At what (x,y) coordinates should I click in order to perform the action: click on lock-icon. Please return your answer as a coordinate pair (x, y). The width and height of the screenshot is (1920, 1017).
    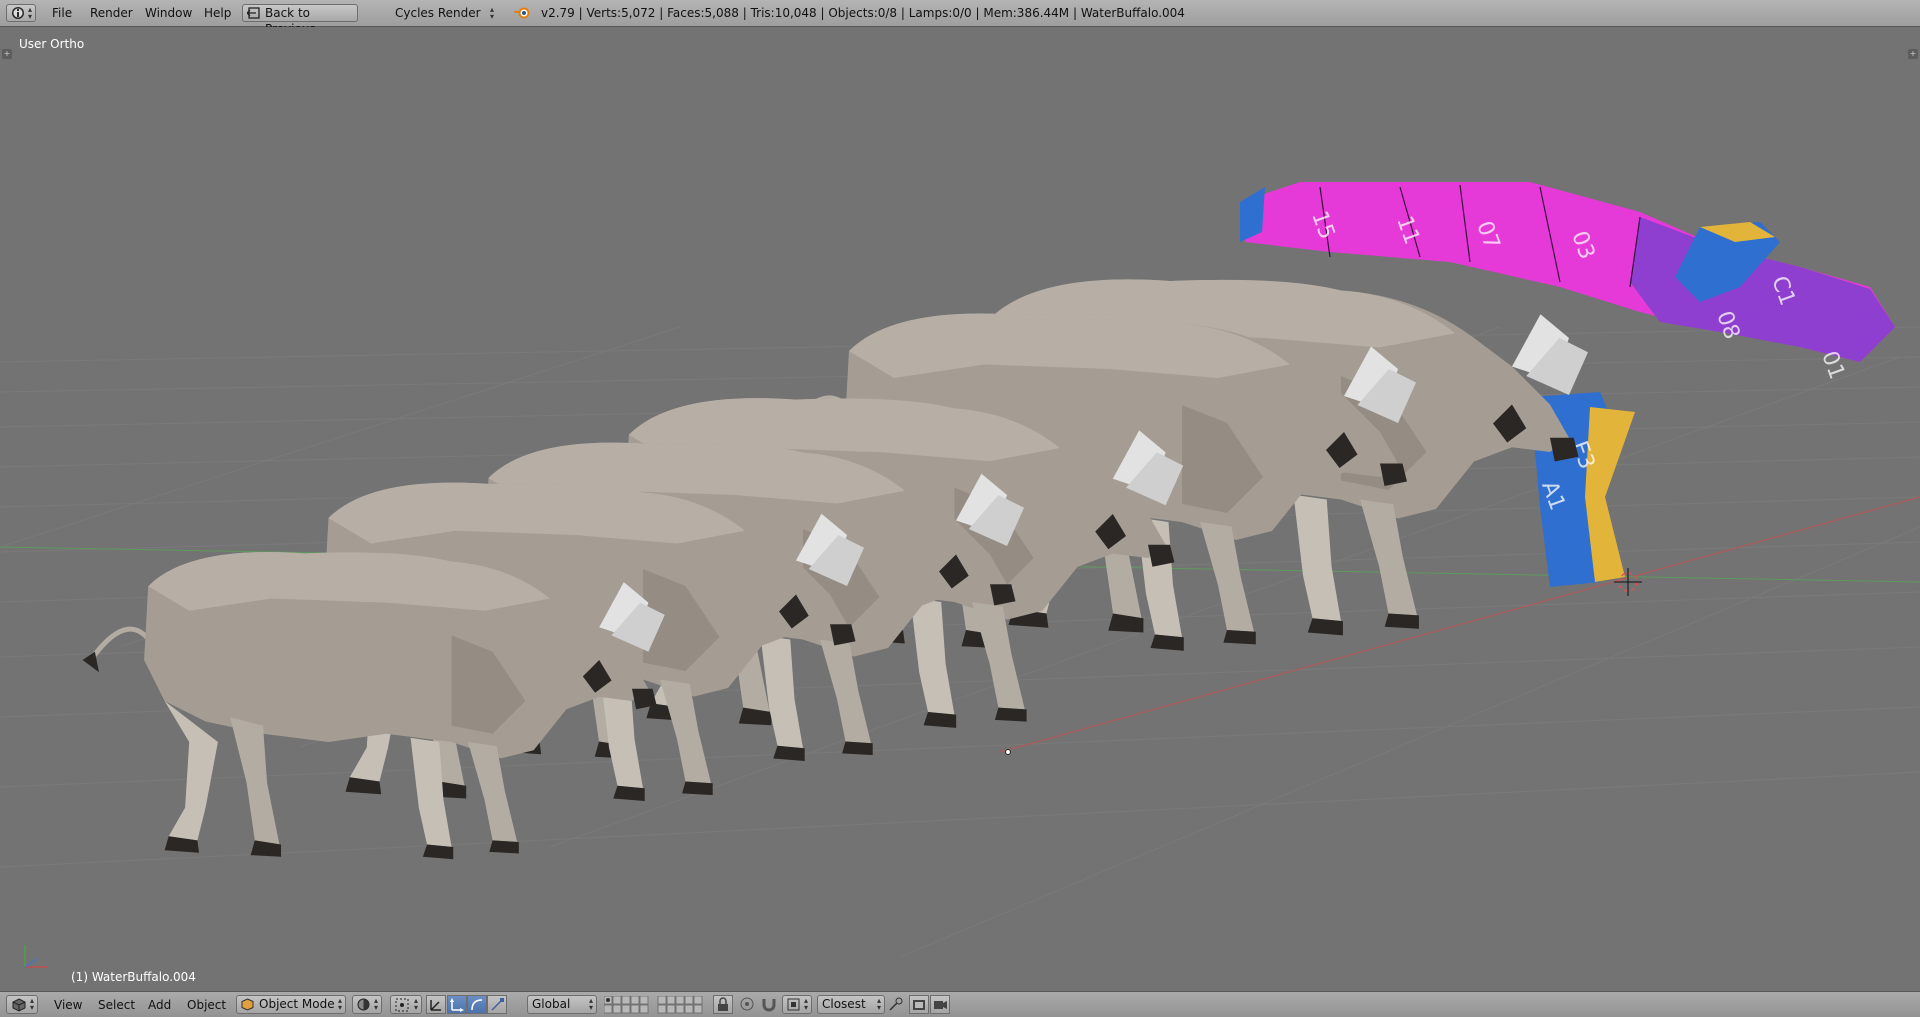
    Looking at the image, I should click on (723, 1004).